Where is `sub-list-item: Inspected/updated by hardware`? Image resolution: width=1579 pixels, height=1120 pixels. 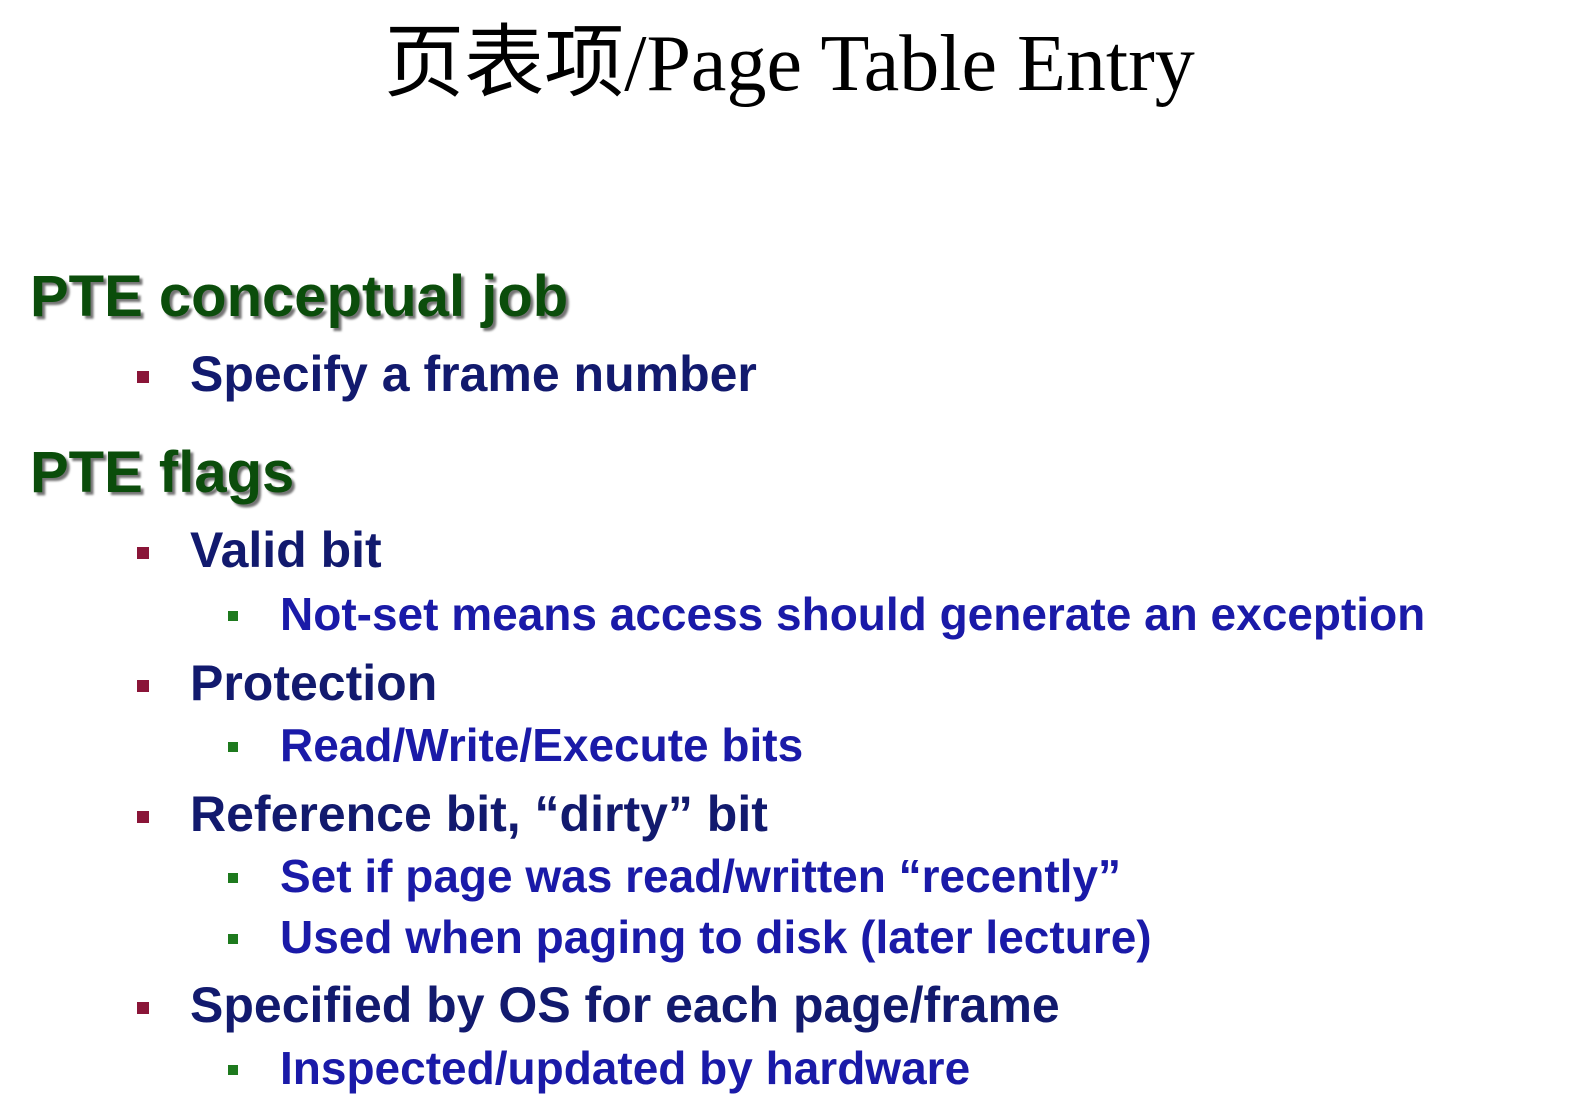
sub-list-item: Inspected/updated by hardware is located at coordinates (625, 1068).